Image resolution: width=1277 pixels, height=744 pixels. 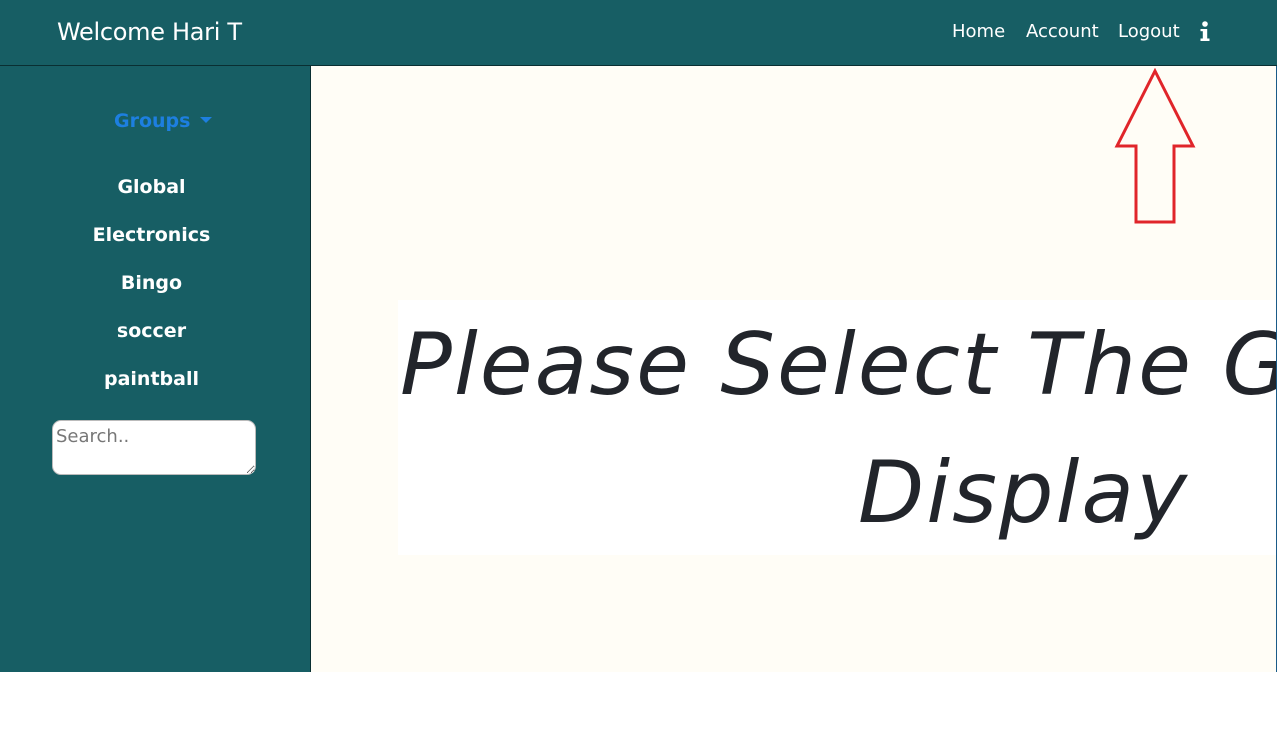 What do you see at coordinates (151, 235) in the screenshot?
I see `group-item-electronics: Electronics` at bounding box center [151, 235].